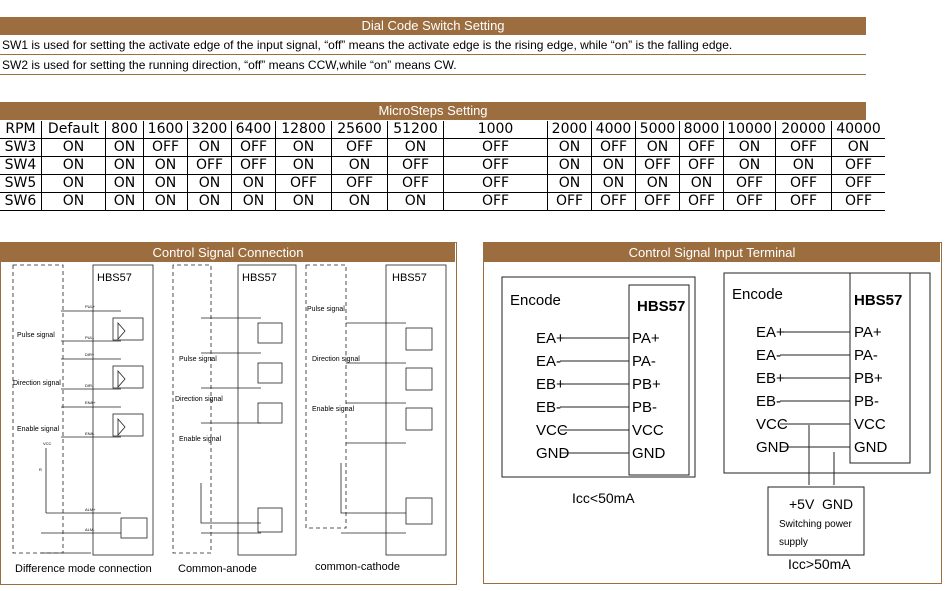 The width and height of the screenshot is (947, 591). What do you see at coordinates (259, 278) in the screenshot?
I see `hbs57-label-anode: HBS57` at bounding box center [259, 278].